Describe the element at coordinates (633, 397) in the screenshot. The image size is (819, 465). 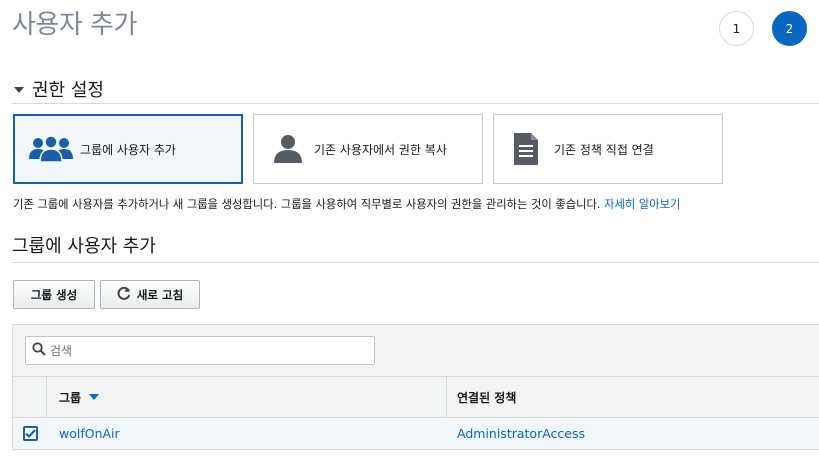
I see `column-header-policy: 연결된 정책` at that location.